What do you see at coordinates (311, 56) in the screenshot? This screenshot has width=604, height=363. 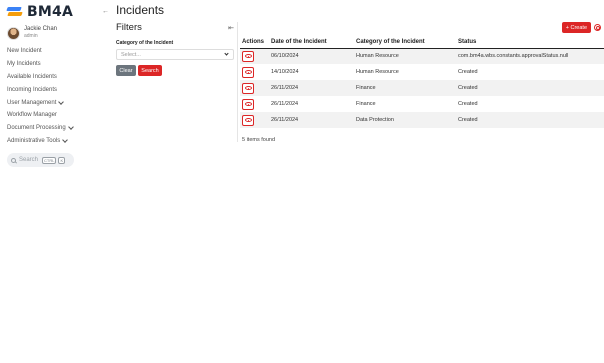 I see `incident-date: 06/10/2024` at bounding box center [311, 56].